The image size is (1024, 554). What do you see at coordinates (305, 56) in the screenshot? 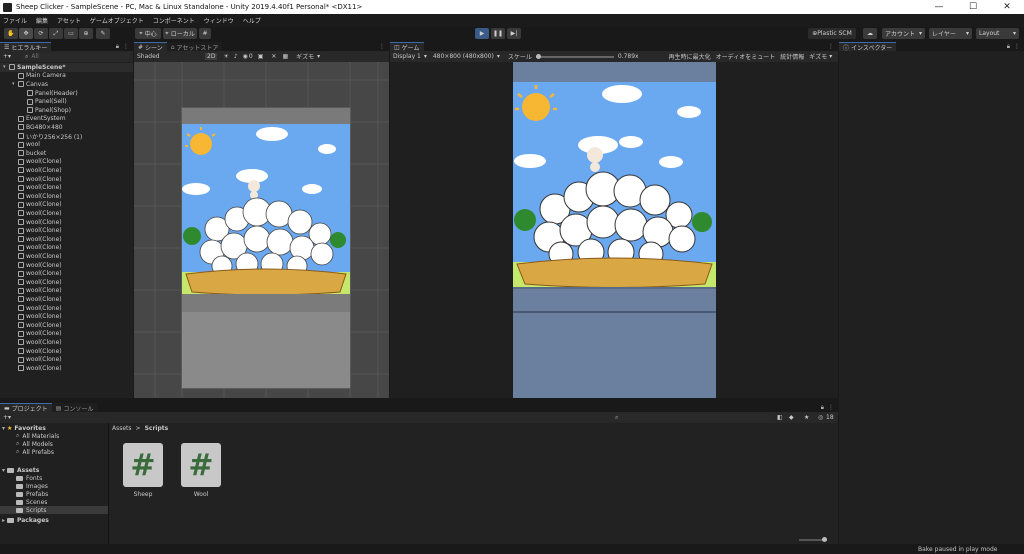
I see `gizmos-dropdown: ギズモ` at bounding box center [305, 56].